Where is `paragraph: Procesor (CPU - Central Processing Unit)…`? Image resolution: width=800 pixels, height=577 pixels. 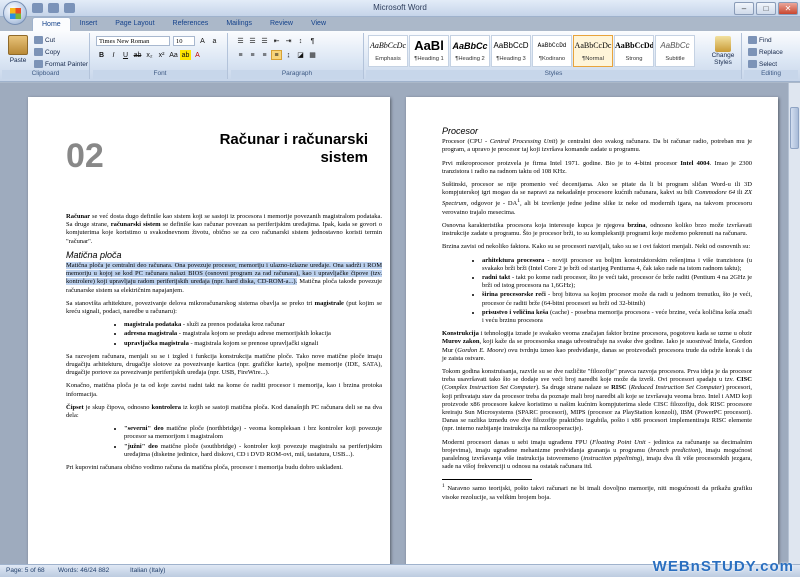
paragraph: Procesor (CPU - Central Processing Unit)… is located at coordinates (597, 146).